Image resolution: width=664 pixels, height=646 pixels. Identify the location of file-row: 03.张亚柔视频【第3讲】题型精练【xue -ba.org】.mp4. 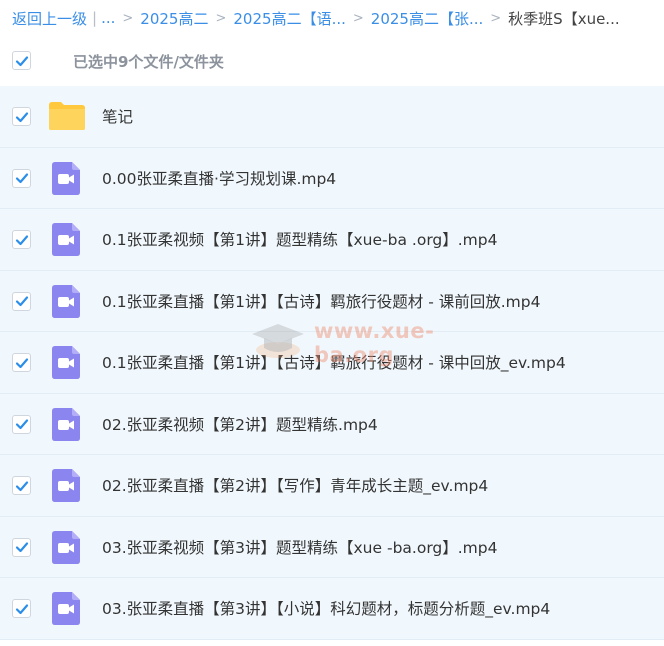
(332, 547).